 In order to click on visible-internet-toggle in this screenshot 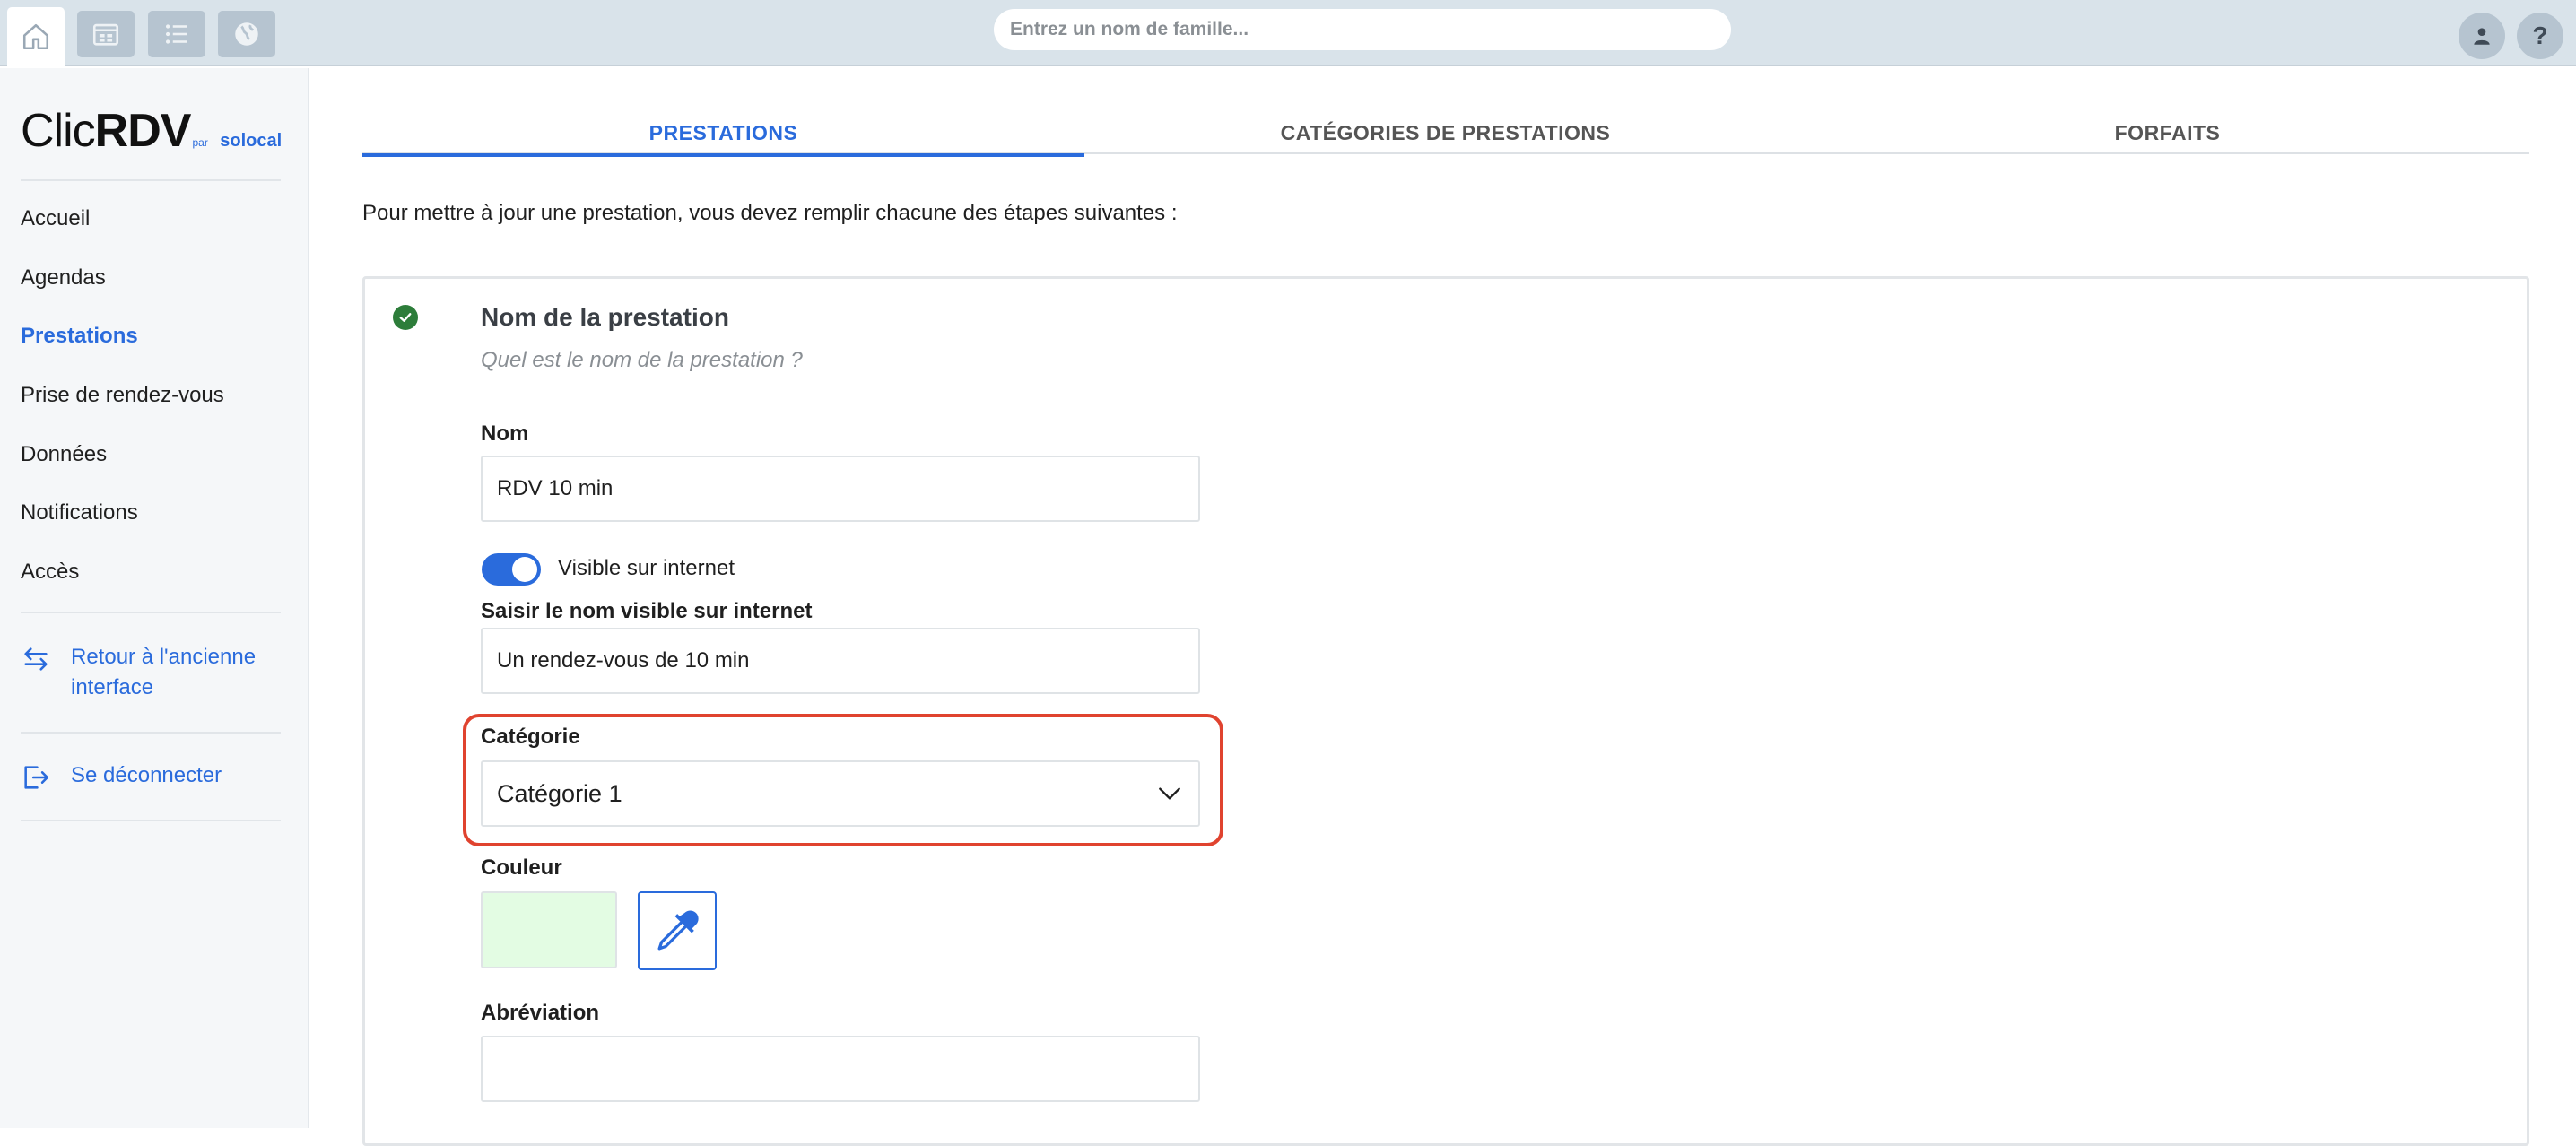, I will do `click(511, 569)`.